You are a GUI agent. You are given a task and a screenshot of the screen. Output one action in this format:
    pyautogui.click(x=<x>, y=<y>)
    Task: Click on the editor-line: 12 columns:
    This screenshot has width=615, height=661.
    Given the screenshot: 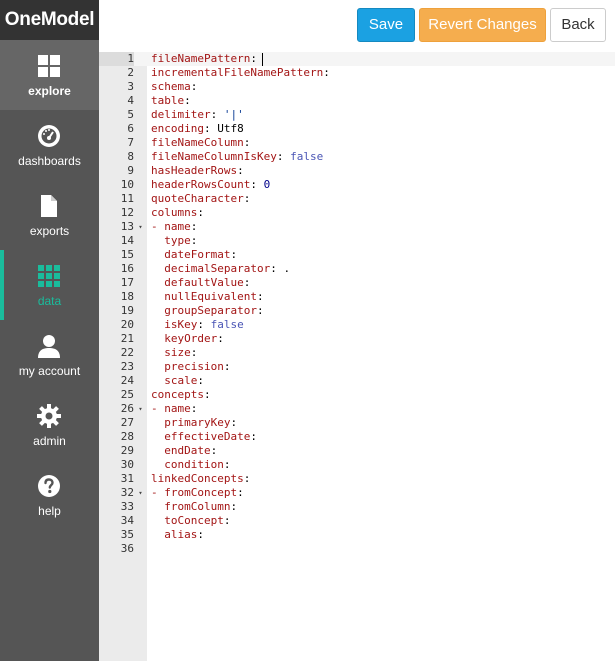 What is the action you would take?
    pyautogui.click(x=357, y=213)
    